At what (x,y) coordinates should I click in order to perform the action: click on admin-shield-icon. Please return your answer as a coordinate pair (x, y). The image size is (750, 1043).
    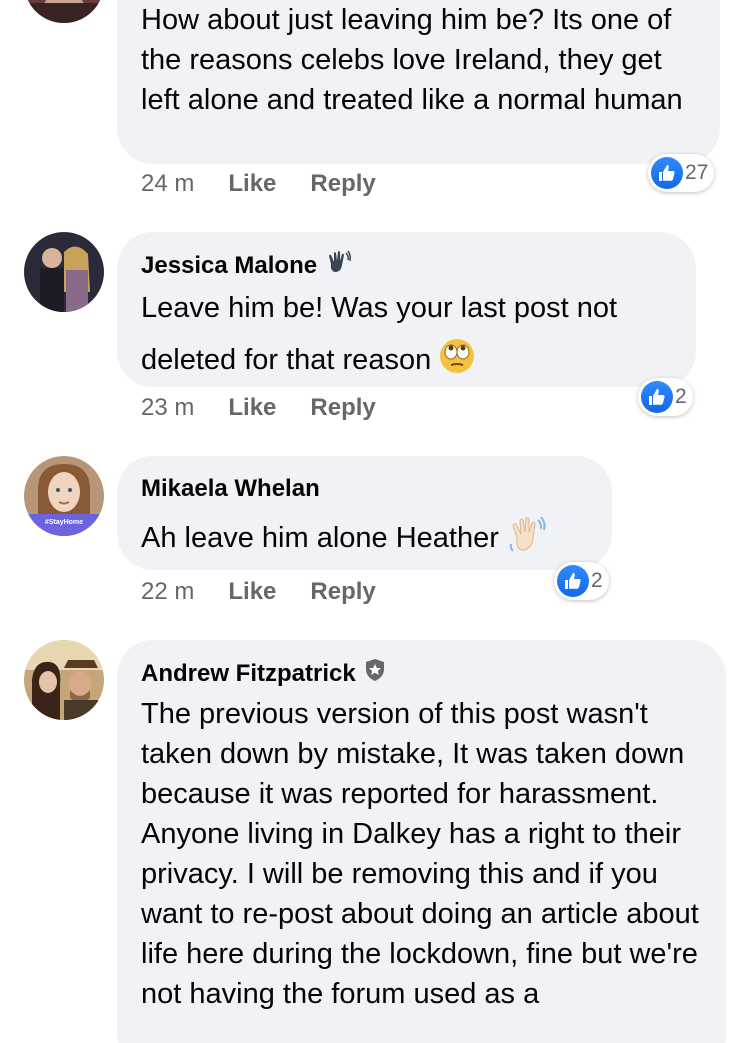
    Looking at the image, I should click on (375, 674).